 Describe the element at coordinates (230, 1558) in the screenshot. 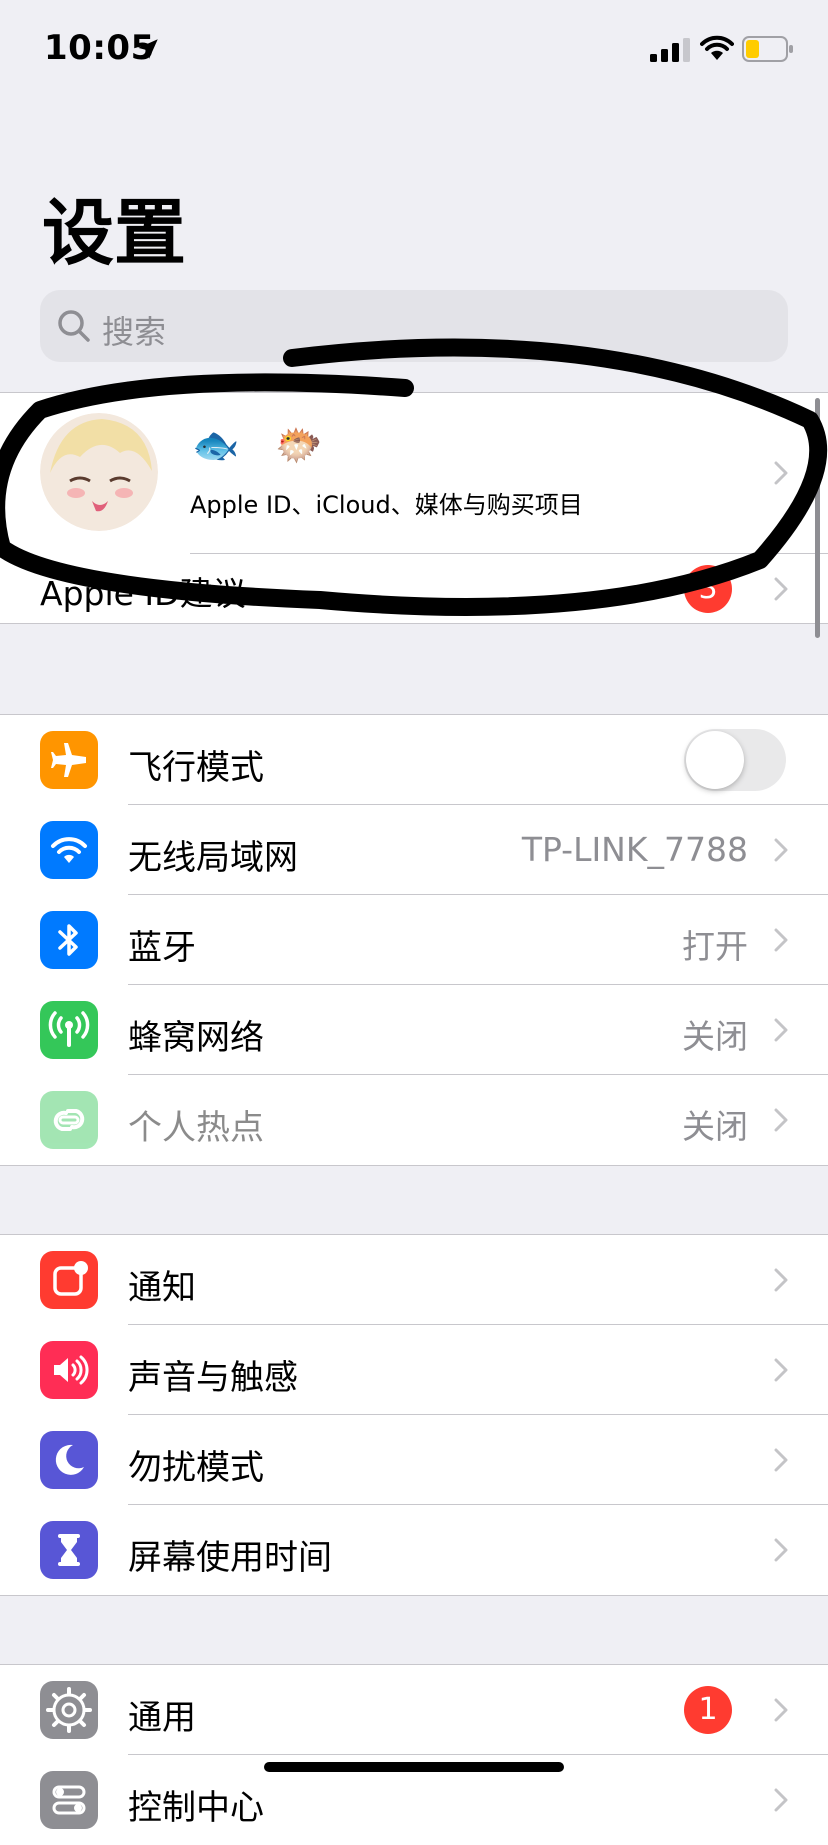

I see `row-label: 屏幕使用时间` at that location.